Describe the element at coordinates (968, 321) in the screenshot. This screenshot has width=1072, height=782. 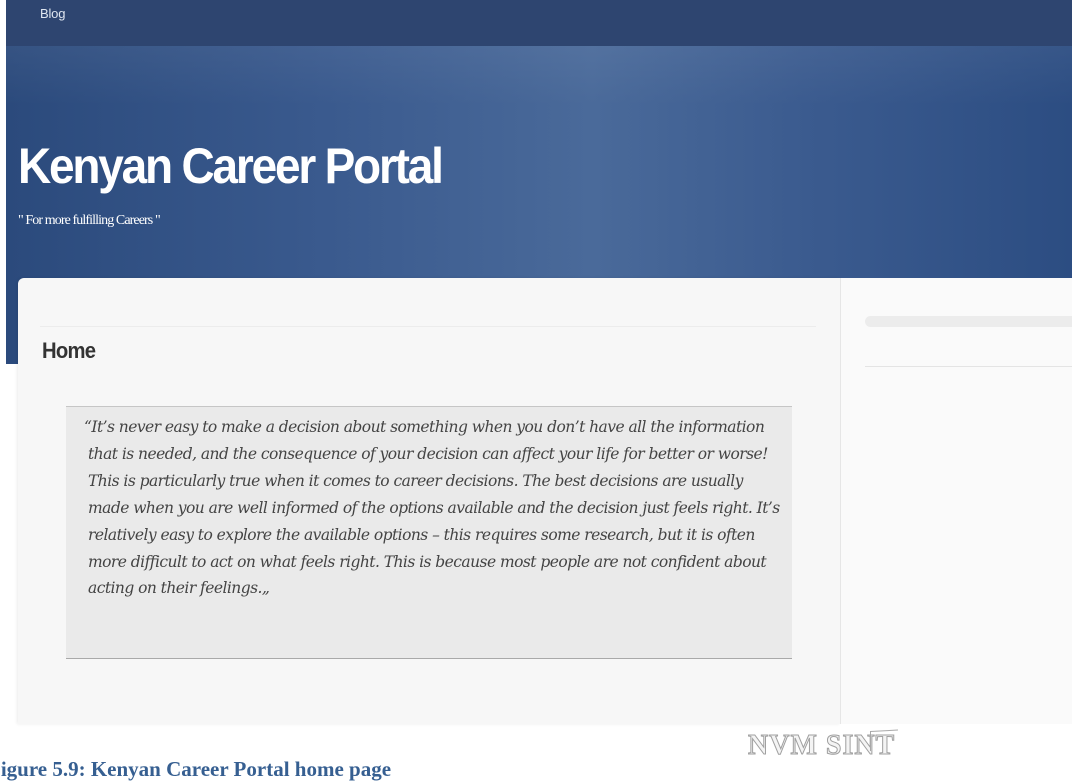
I see `sidebar-widget-bar` at that location.